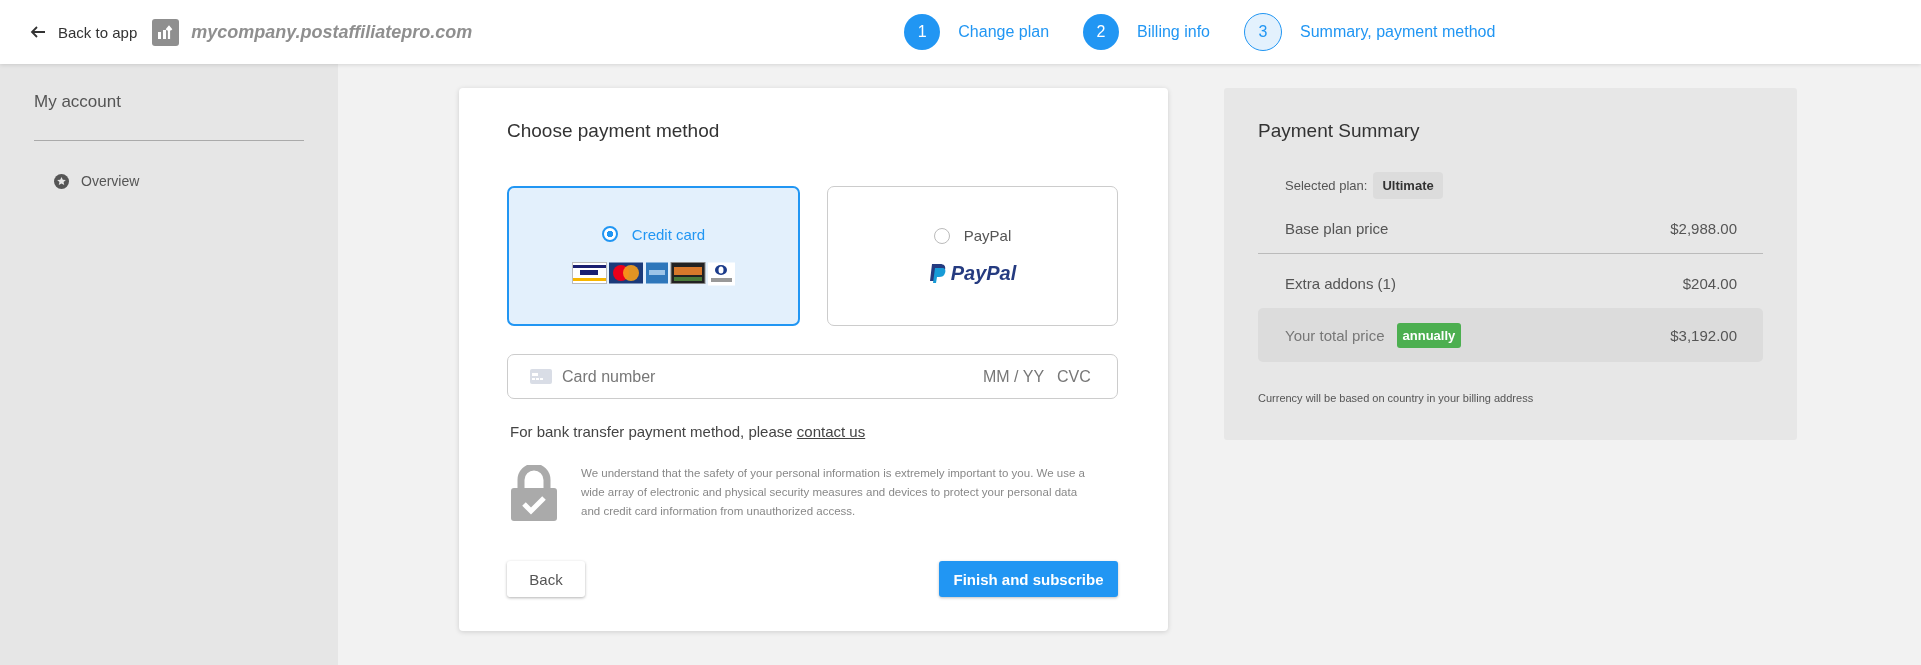 The height and width of the screenshot is (665, 1921). I want to click on sidebar-item: Overview, so click(179, 181).